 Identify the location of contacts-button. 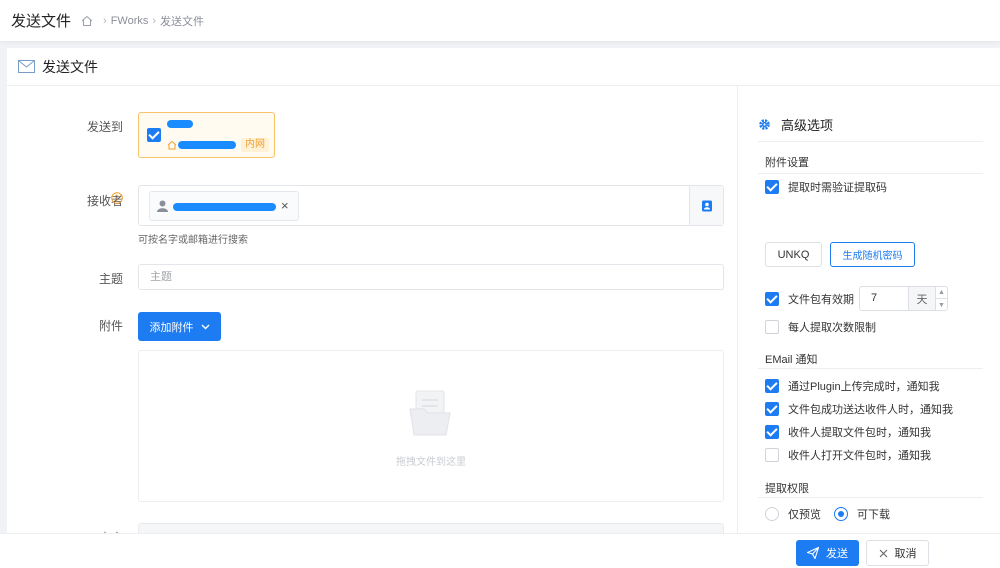
(706, 205).